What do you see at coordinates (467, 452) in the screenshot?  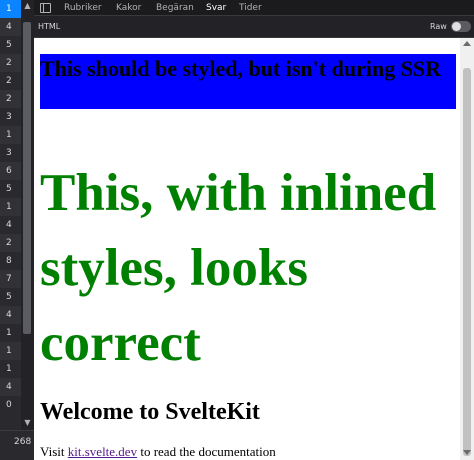 I see `preview-scroll-down-icon` at bounding box center [467, 452].